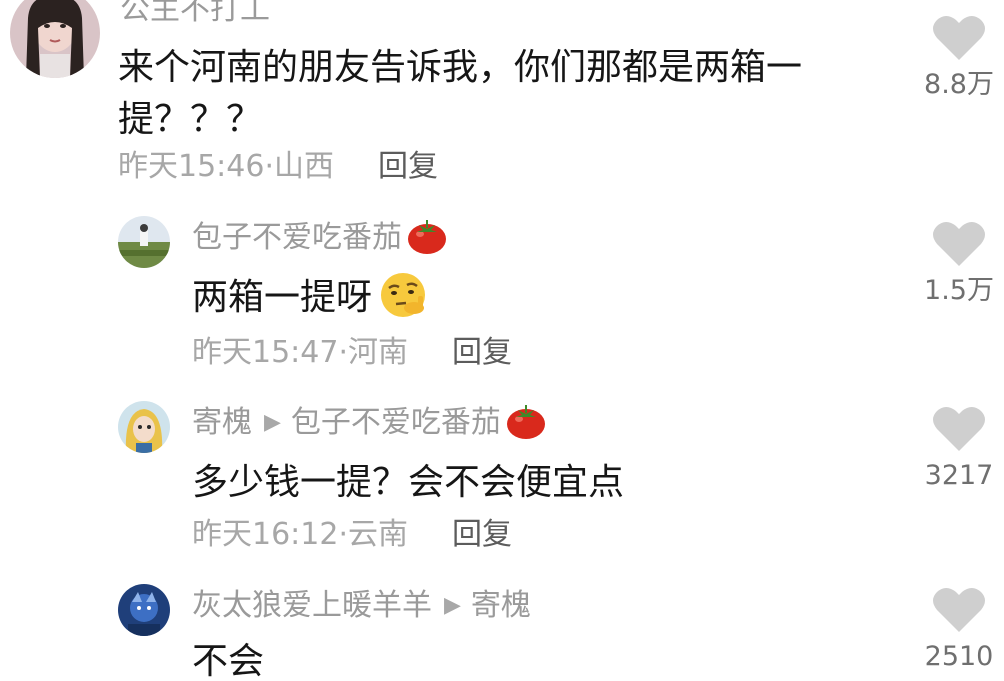  What do you see at coordinates (228, 661) in the screenshot?
I see `comment-text: 不会` at bounding box center [228, 661].